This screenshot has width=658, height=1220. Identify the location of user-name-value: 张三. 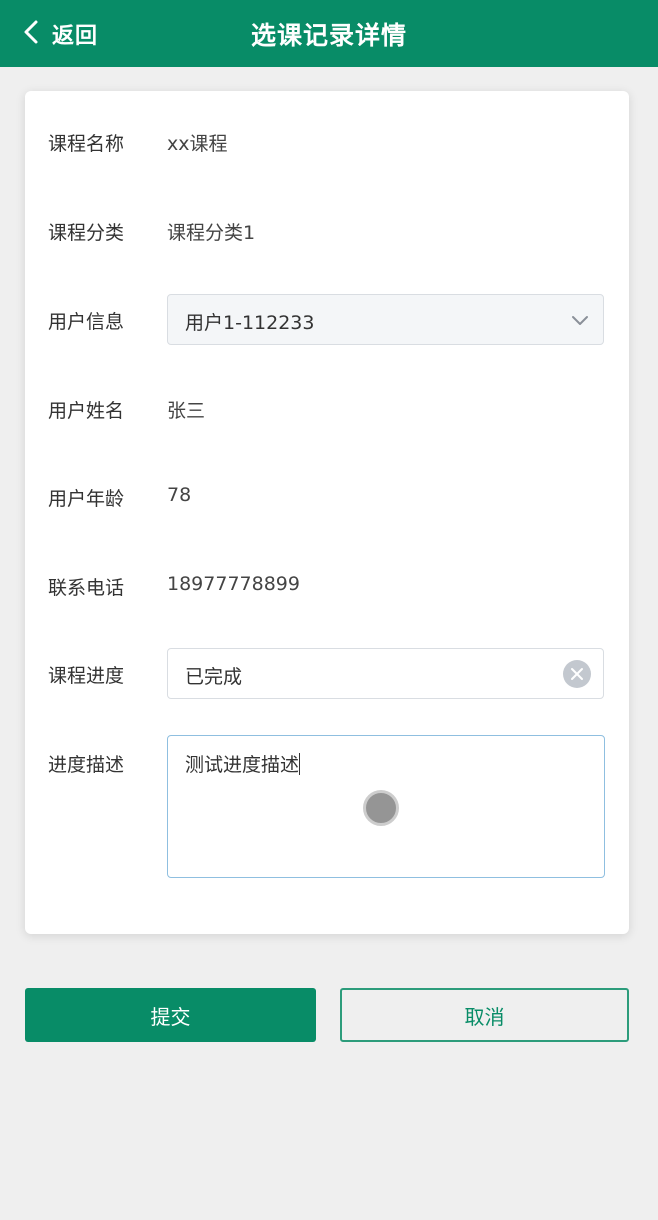
(186, 411).